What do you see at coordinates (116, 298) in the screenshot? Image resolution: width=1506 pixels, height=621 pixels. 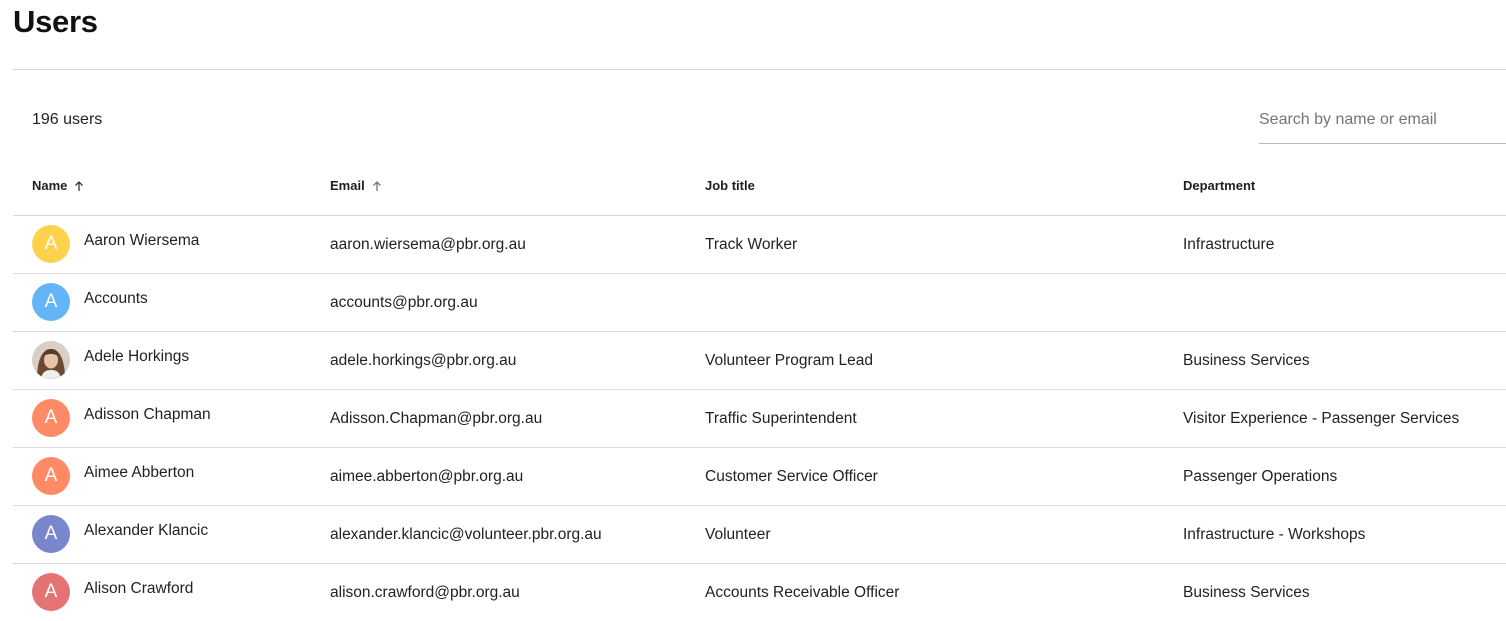 I see `user-name: Accounts` at bounding box center [116, 298].